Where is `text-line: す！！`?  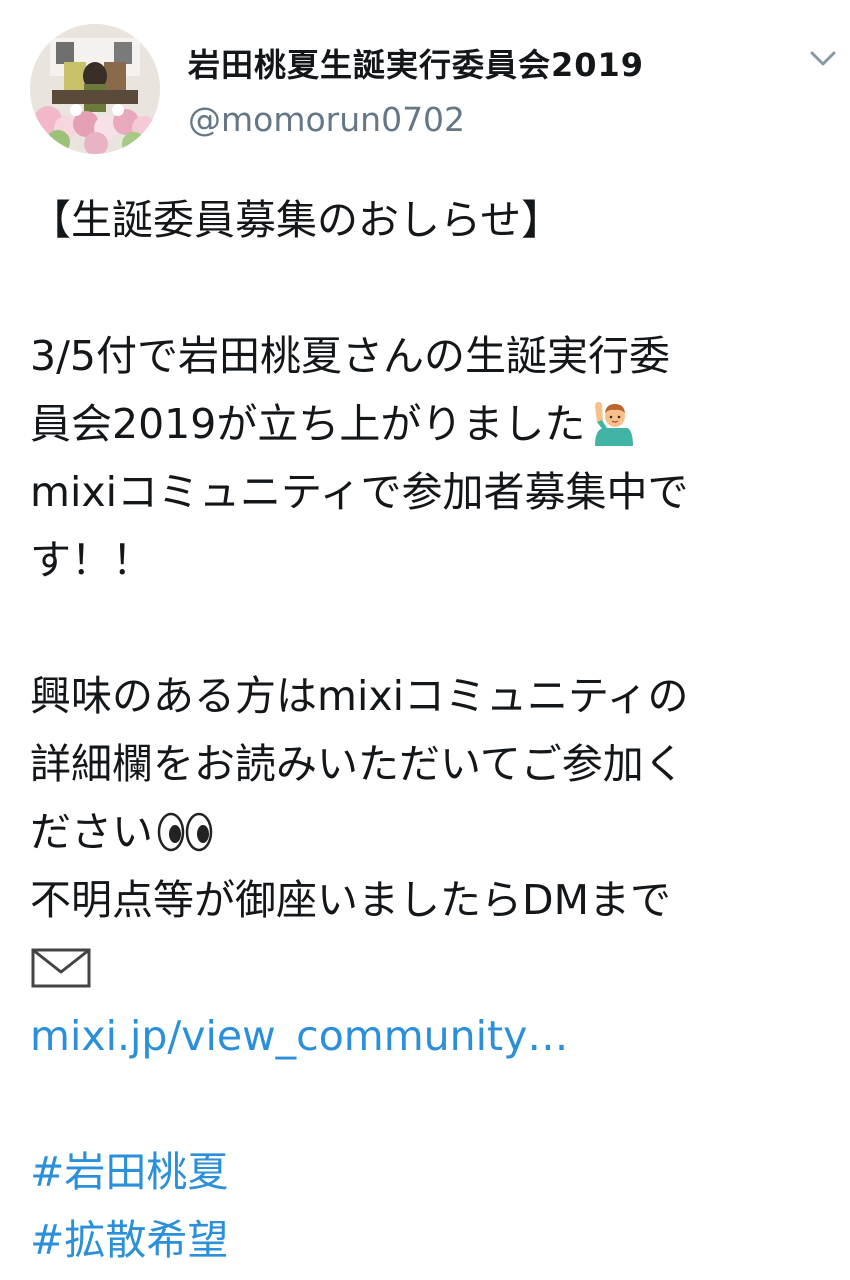
text-line: す！！ is located at coordinates (91, 560).